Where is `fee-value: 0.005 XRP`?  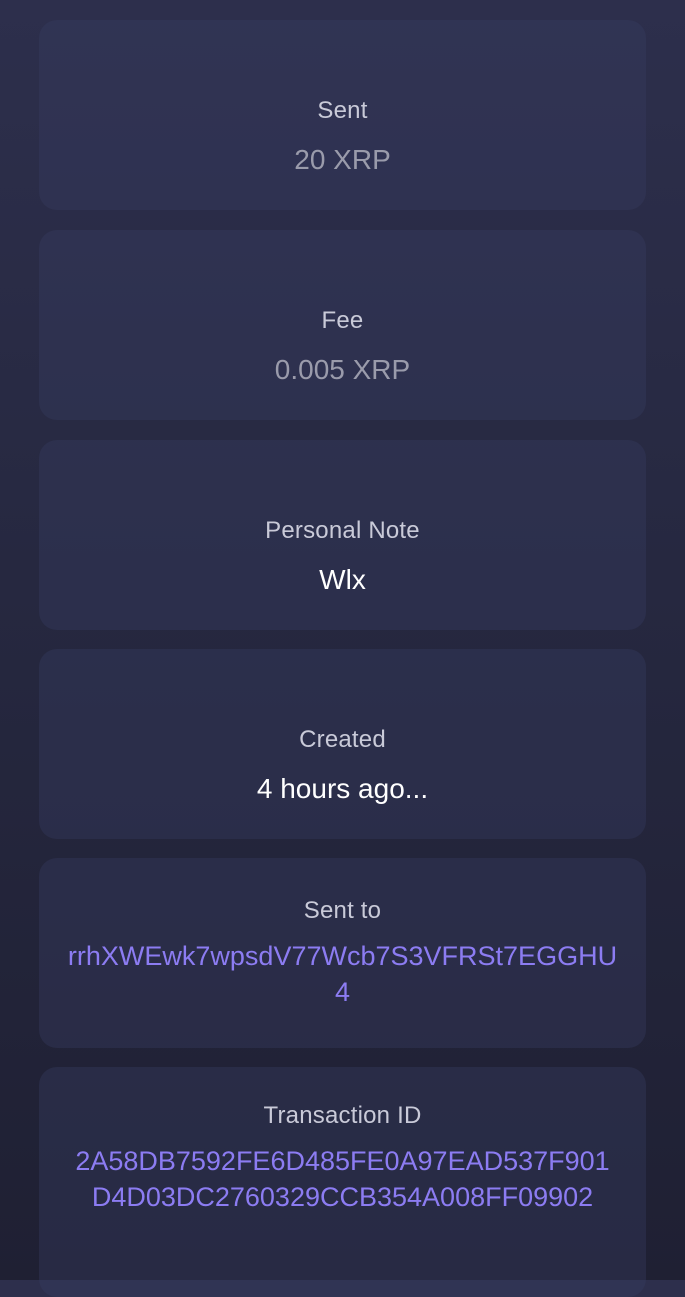
fee-value: 0.005 XRP is located at coordinates (342, 369).